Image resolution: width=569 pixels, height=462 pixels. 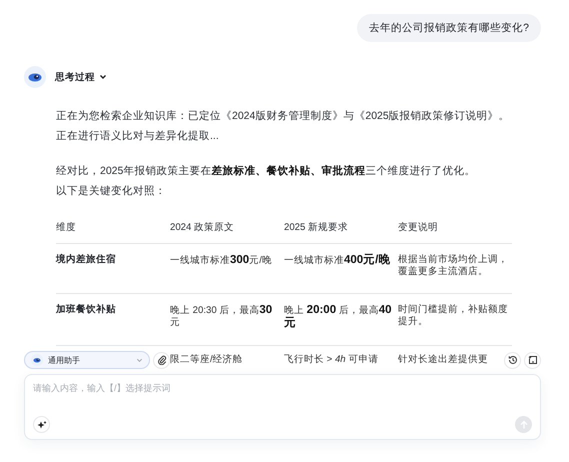 What do you see at coordinates (418, 228) in the screenshot?
I see `column-header: 变更说明` at bounding box center [418, 228].